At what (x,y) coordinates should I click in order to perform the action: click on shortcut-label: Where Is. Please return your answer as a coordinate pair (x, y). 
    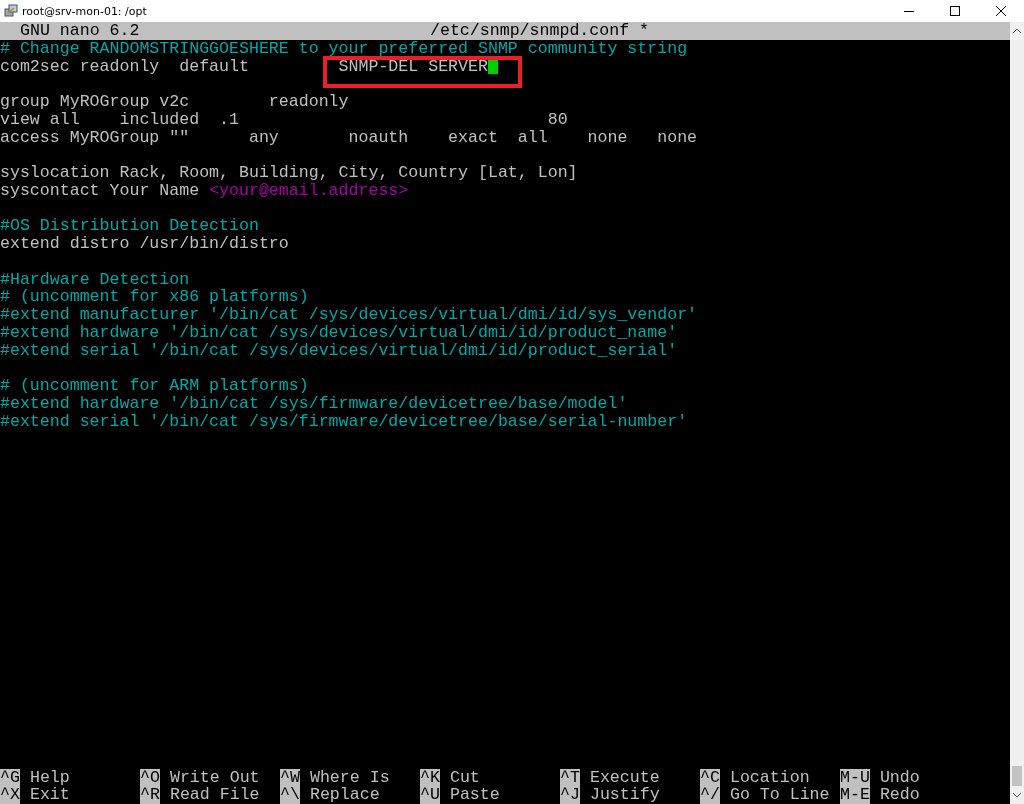
    Looking at the image, I should click on (349, 777).